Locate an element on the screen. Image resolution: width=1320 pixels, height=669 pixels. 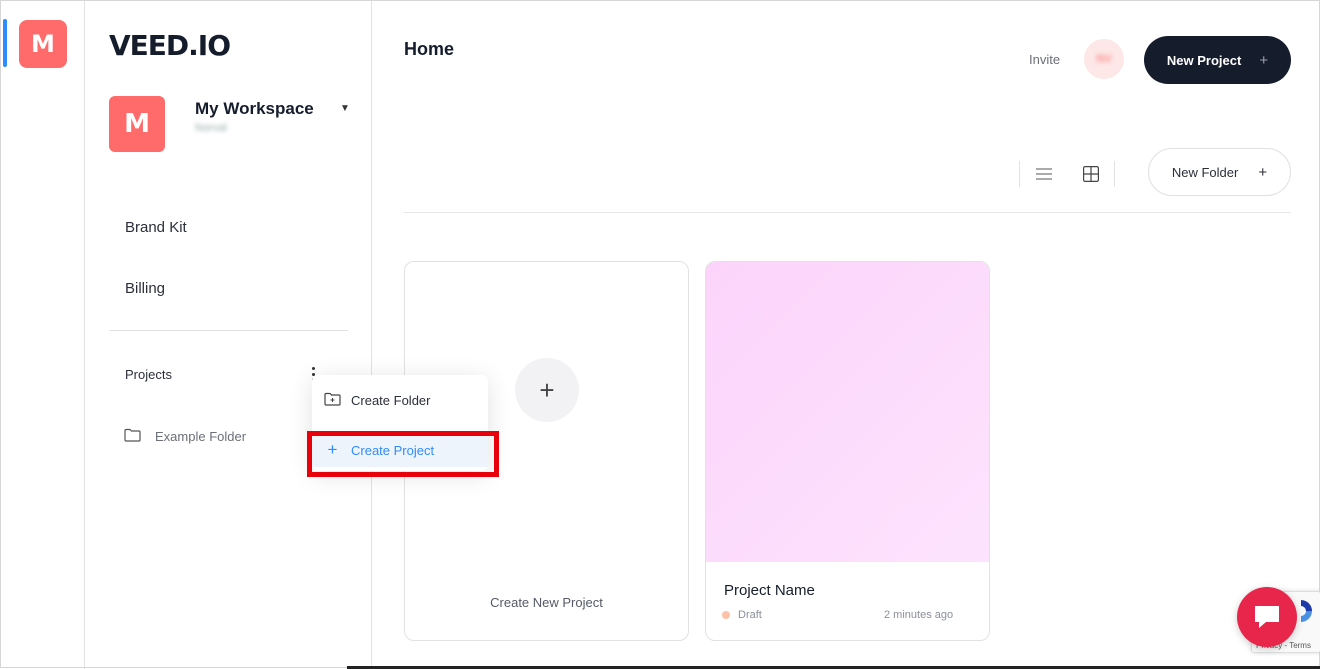
chat-bubble-icon is located at coordinates (1267, 617).